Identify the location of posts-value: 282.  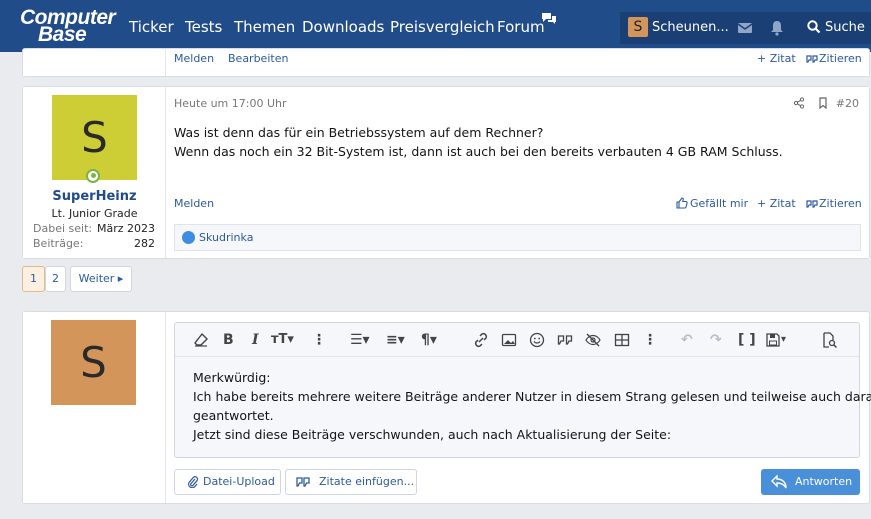
(144, 243).